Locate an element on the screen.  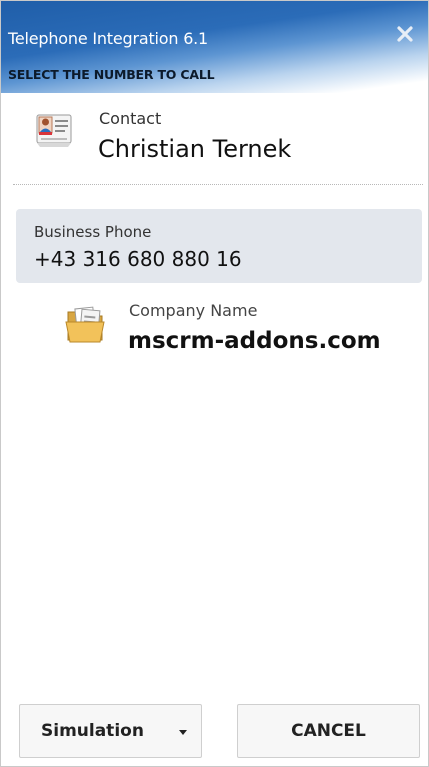
folder-icon is located at coordinates (85, 324).